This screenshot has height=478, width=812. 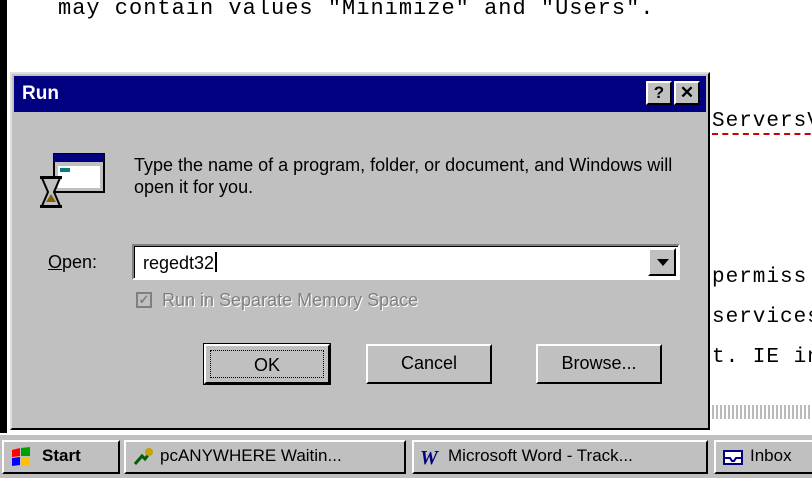 I want to click on separate-memory-checkbox: ✓, so click(x=144, y=300).